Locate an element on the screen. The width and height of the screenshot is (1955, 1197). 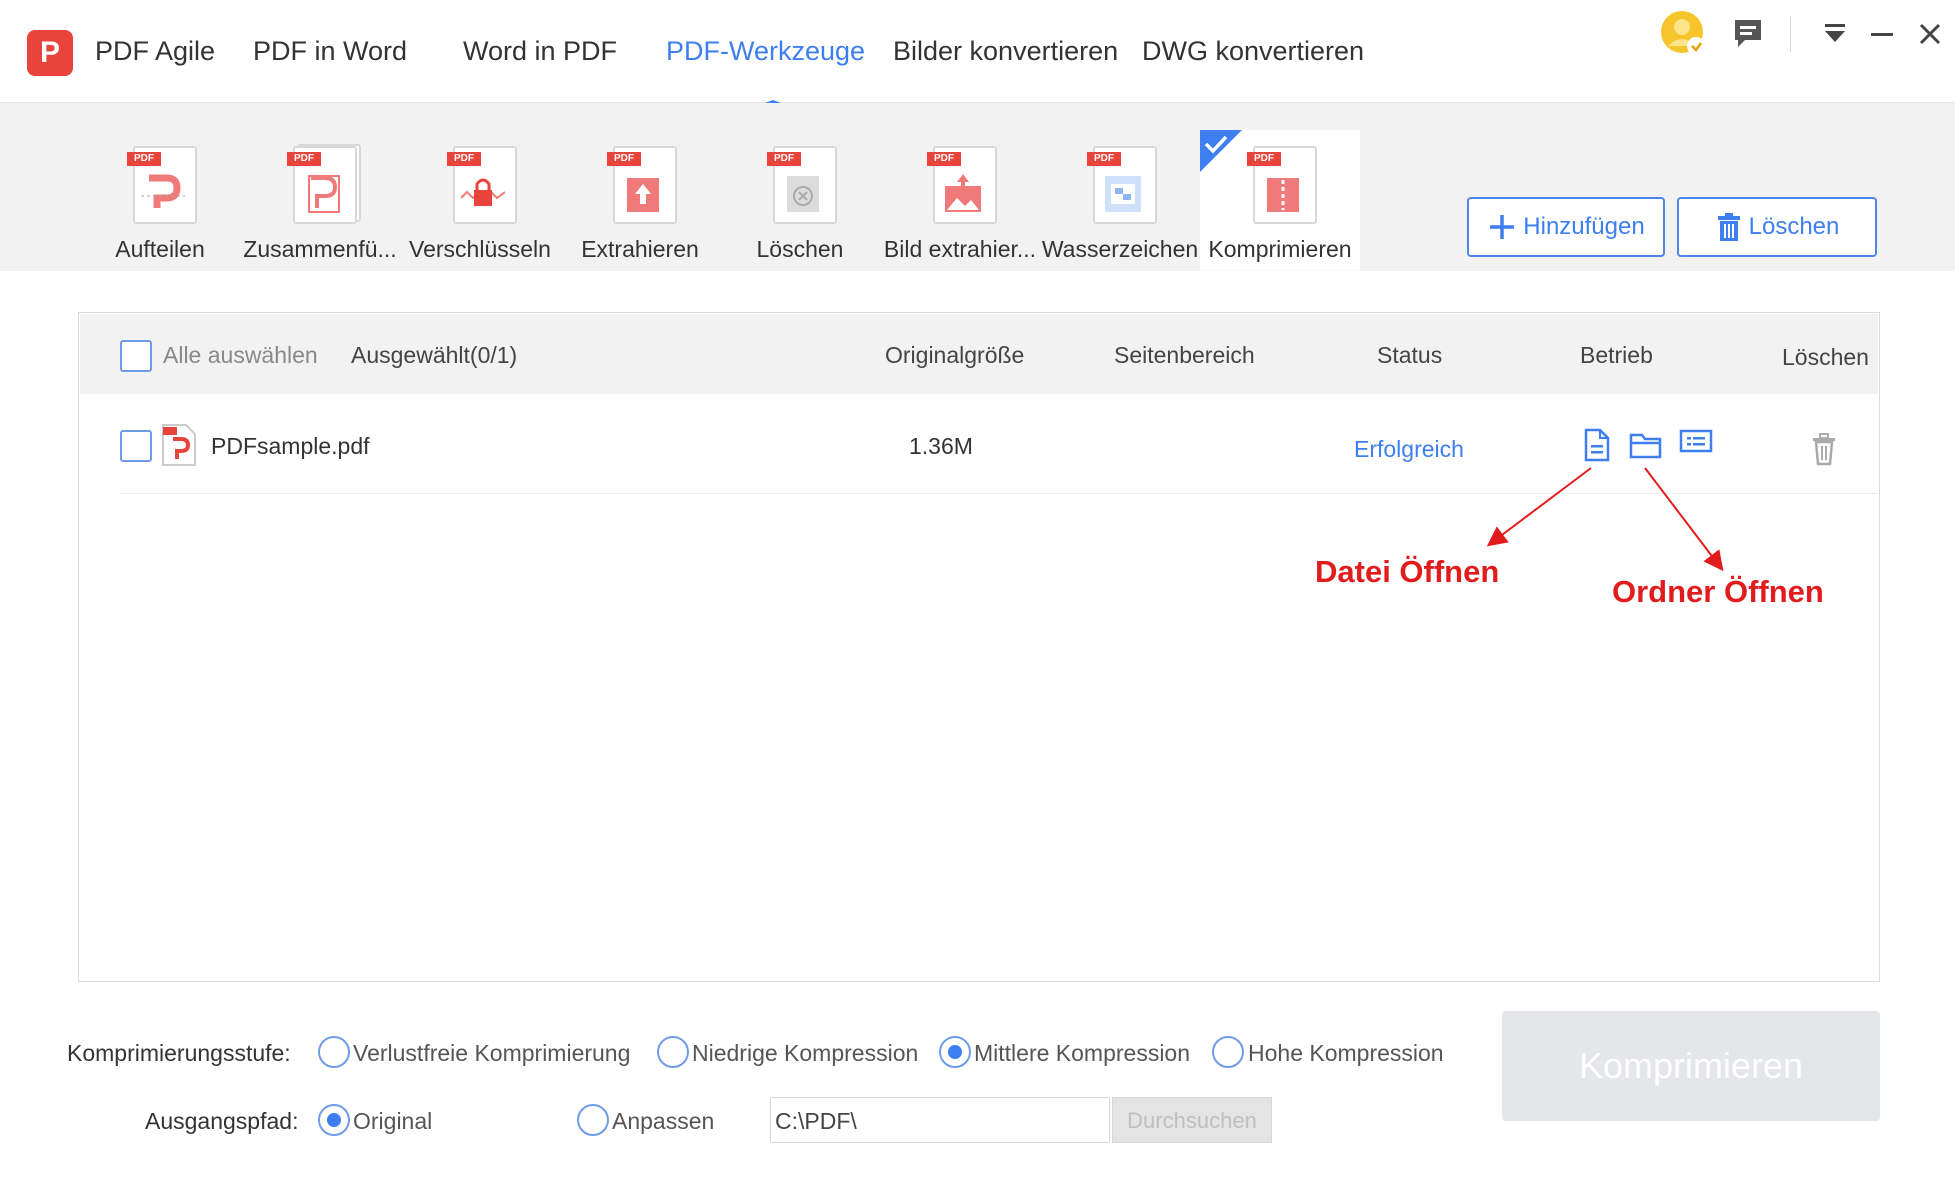
radio-high-label: Hohe Kompression is located at coordinates (1346, 1053).